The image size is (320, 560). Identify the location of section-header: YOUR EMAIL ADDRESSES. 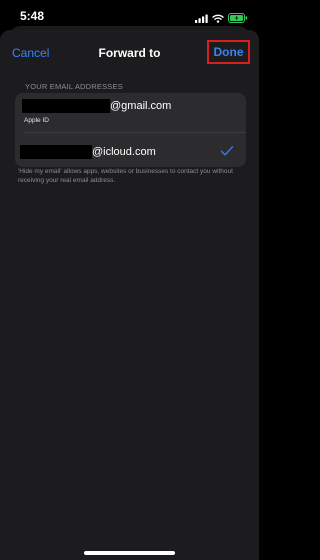
(74, 86).